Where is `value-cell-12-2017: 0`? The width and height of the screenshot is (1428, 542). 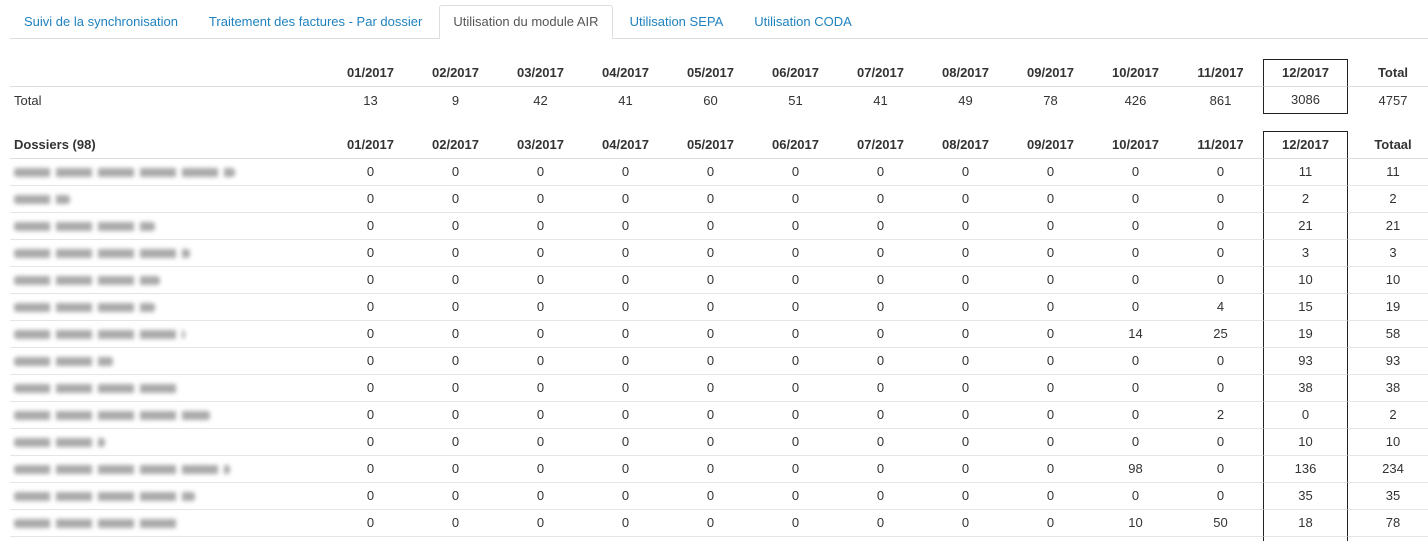
value-cell-12-2017: 0 is located at coordinates (1305, 415).